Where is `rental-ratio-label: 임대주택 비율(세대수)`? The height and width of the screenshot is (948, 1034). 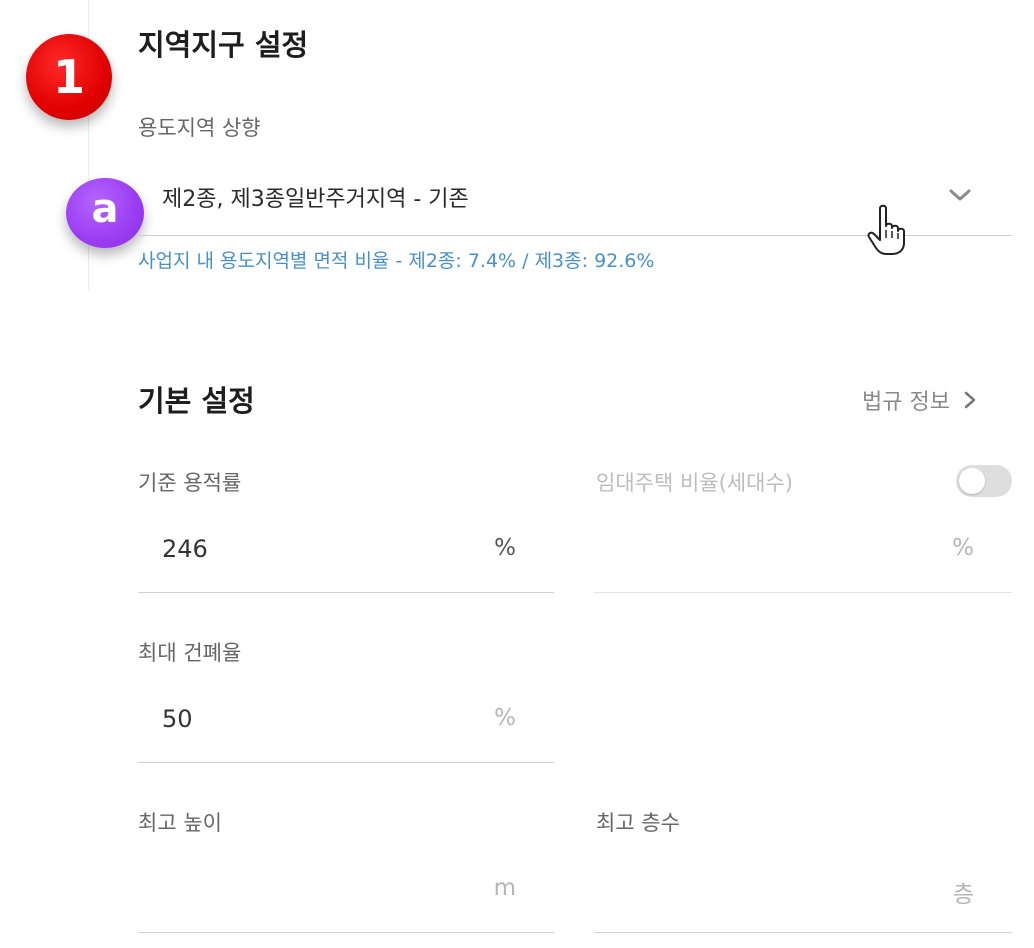 rental-ratio-label: 임대주택 비율(세대수) is located at coordinates (694, 483).